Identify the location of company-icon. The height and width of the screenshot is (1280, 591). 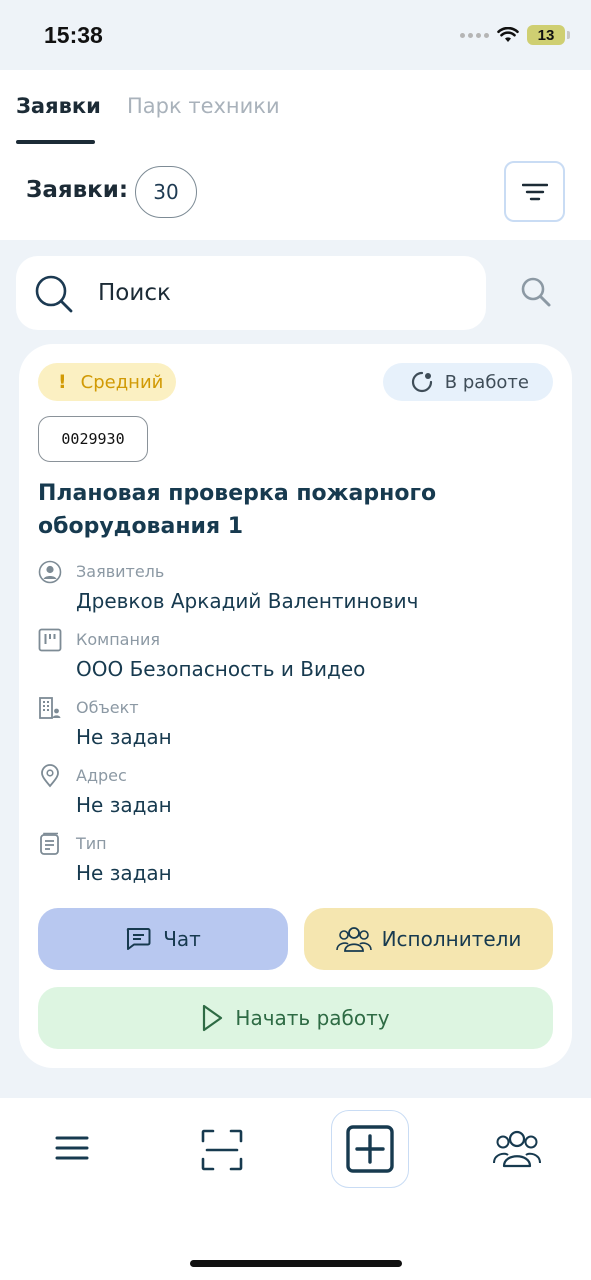
(50, 640).